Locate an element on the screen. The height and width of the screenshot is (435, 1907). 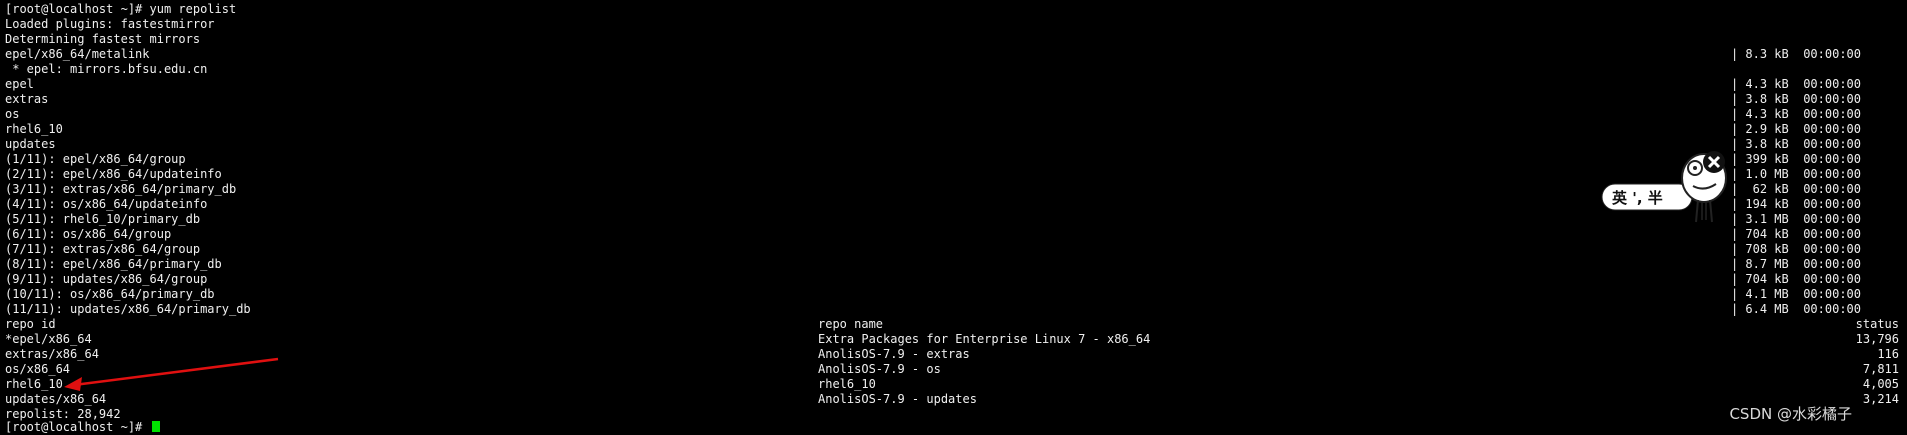
download-stat: | 8.3 kB 00:00:00 is located at coordinates (1795, 54).